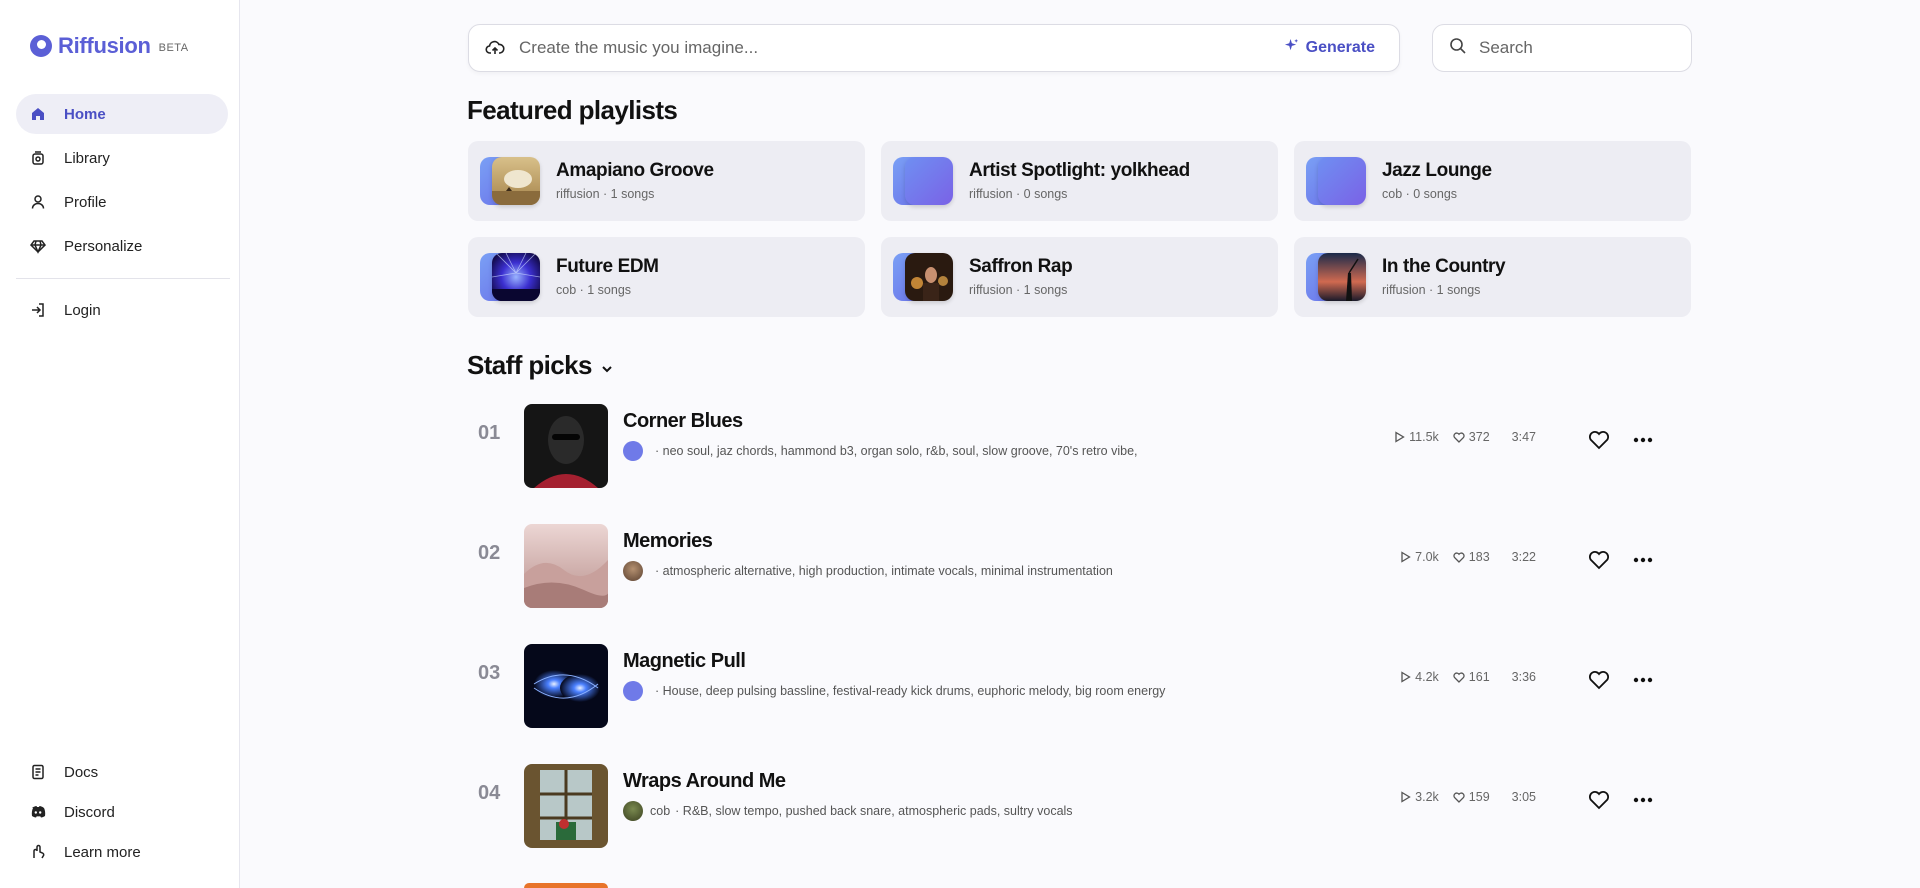  I want to click on track-title: Magnetic Pull, so click(684, 661).